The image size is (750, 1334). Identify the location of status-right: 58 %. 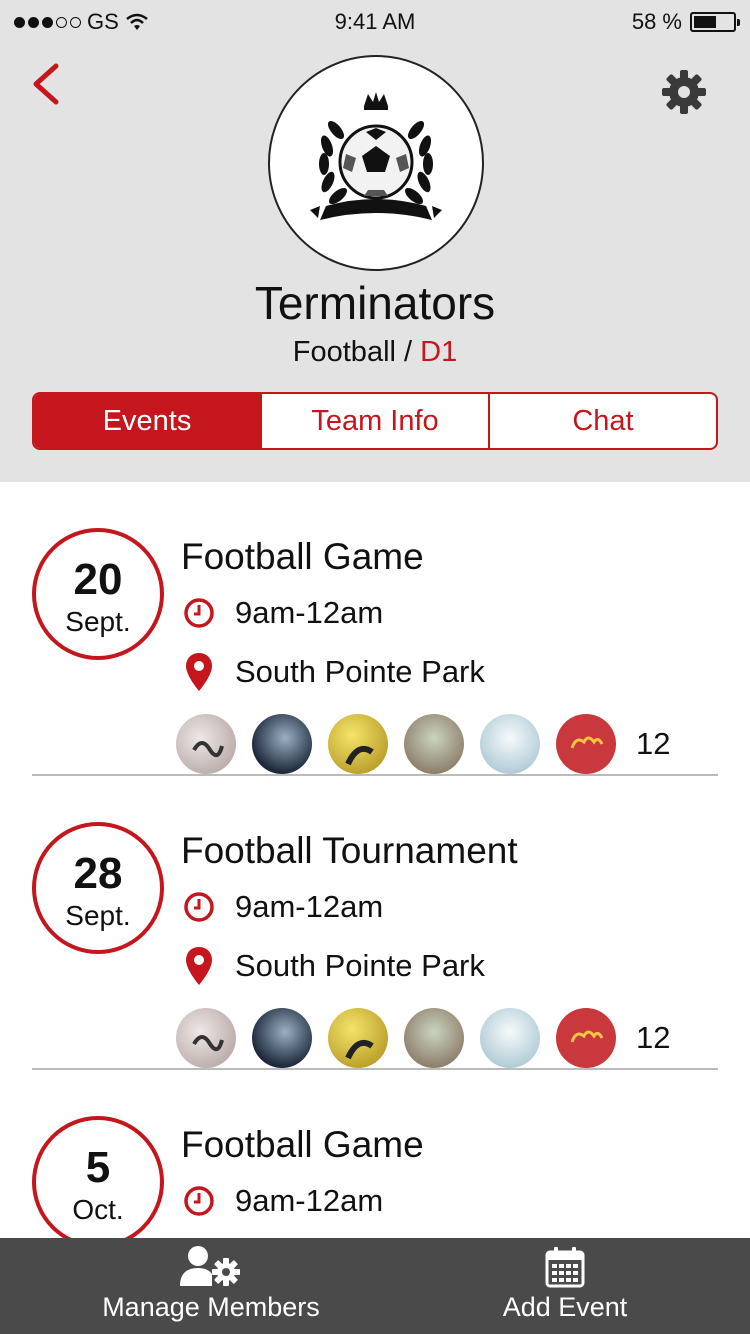
(685, 22).